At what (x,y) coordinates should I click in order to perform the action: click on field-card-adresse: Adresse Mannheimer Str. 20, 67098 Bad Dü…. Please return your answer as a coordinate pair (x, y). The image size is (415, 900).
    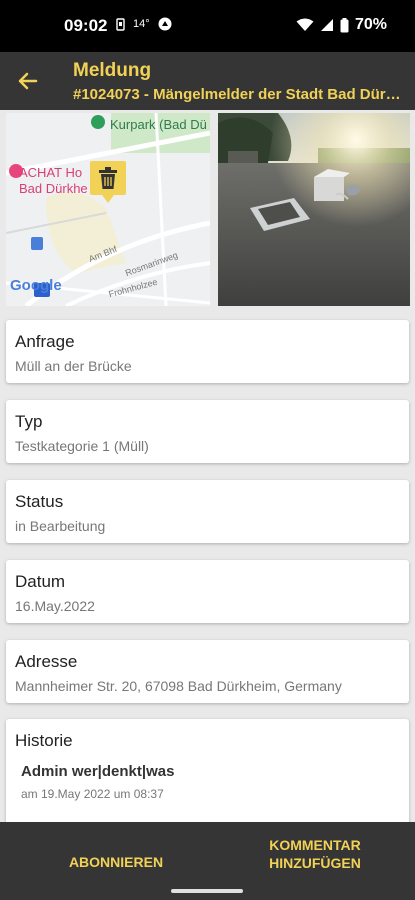
    Looking at the image, I should click on (207, 671).